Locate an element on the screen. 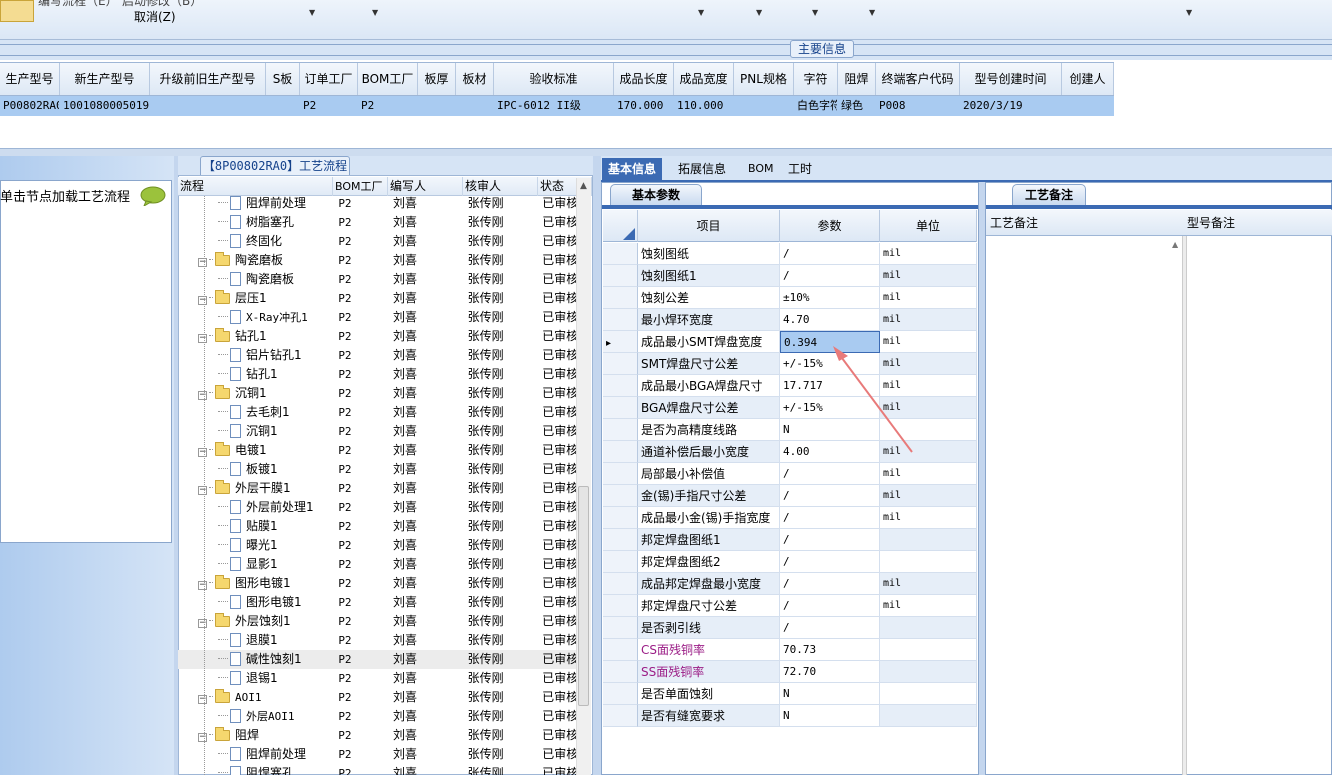  param-row: 成品邦定焊盘最小宽度 / mil is located at coordinates (790, 584).